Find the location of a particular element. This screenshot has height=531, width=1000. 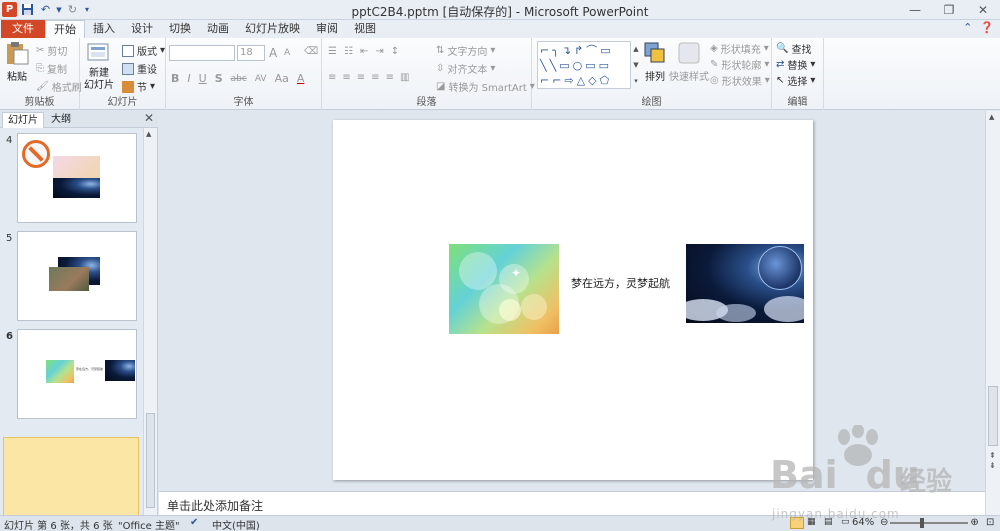

editor-scroll-thumb is located at coordinates (993, 416).